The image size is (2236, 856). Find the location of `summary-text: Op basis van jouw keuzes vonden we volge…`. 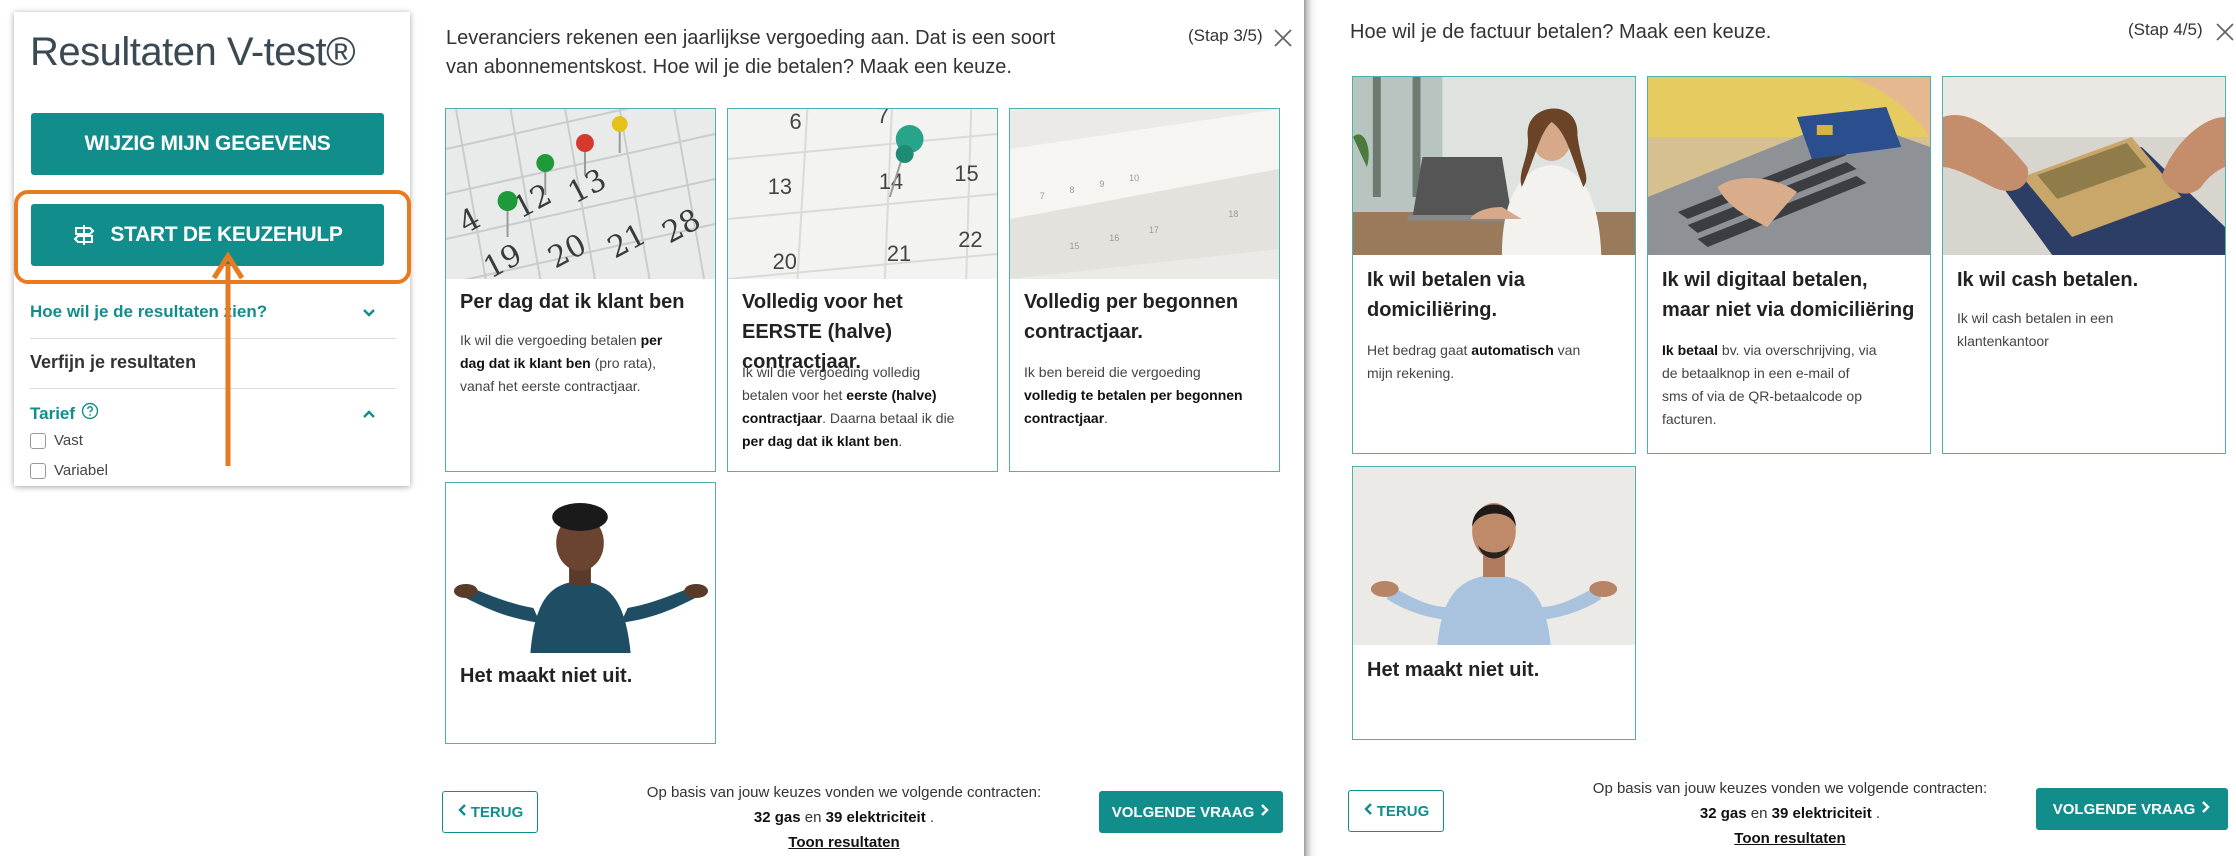

summary-text: Op basis van jouw keuzes vonden we volge… is located at coordinates (844, 792).